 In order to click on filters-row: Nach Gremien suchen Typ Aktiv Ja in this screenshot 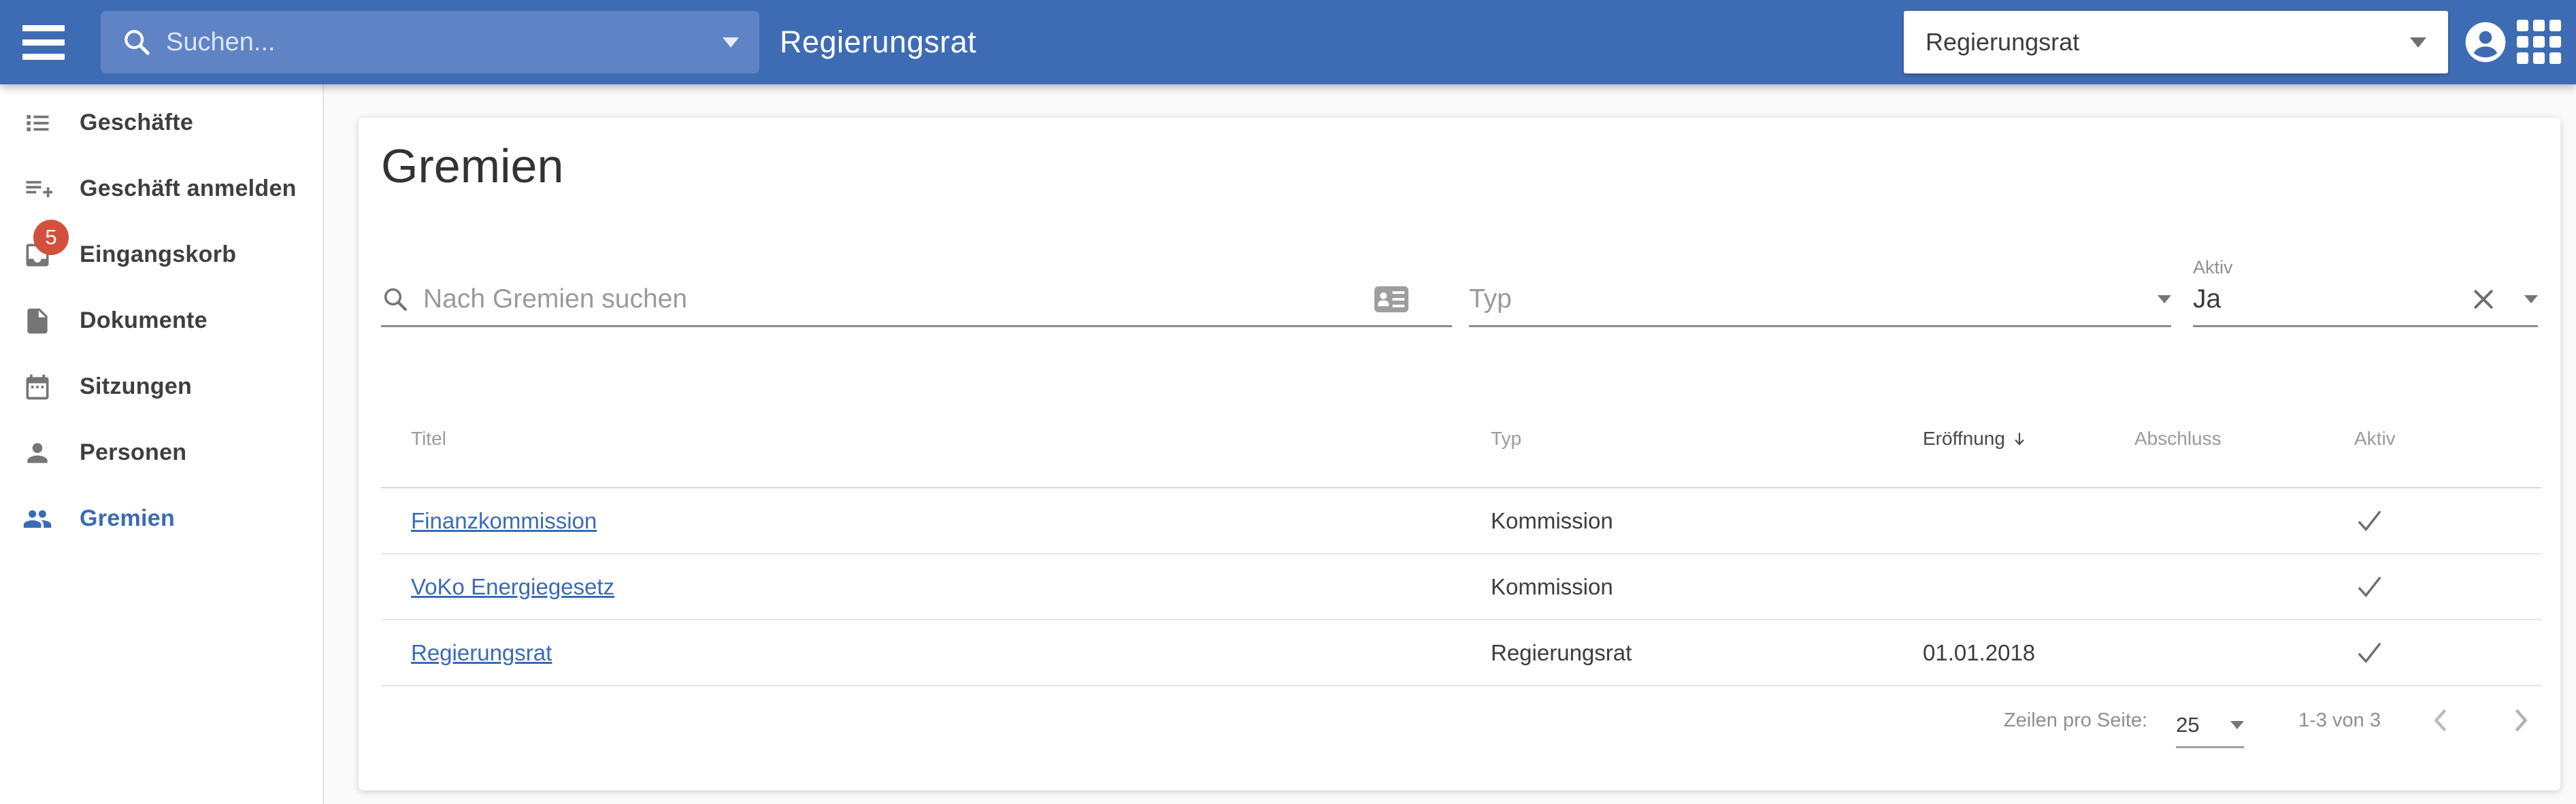, I will do `click(1460, 289)`.